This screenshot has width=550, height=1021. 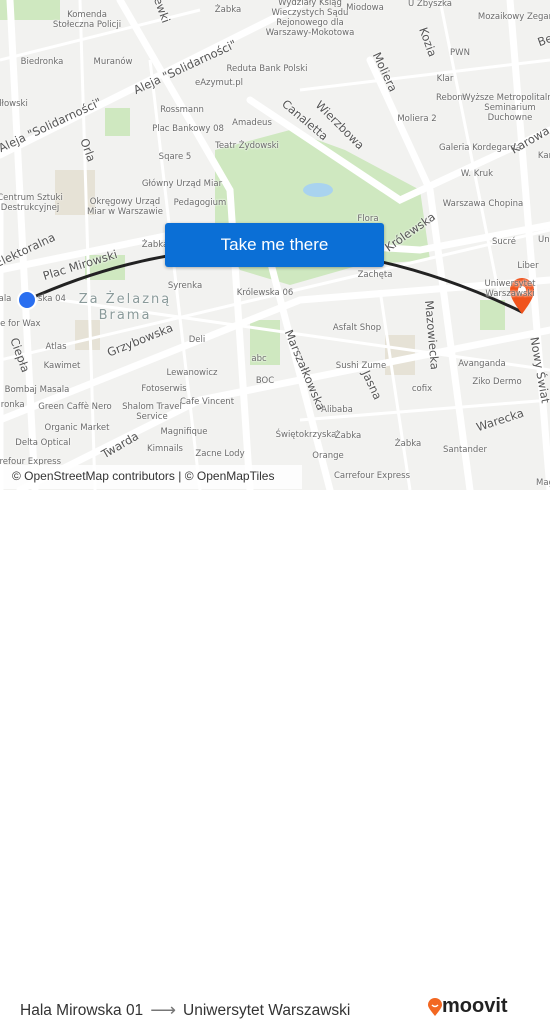 I want to click on poi-label: Sucré, so click(x=504, y=242).